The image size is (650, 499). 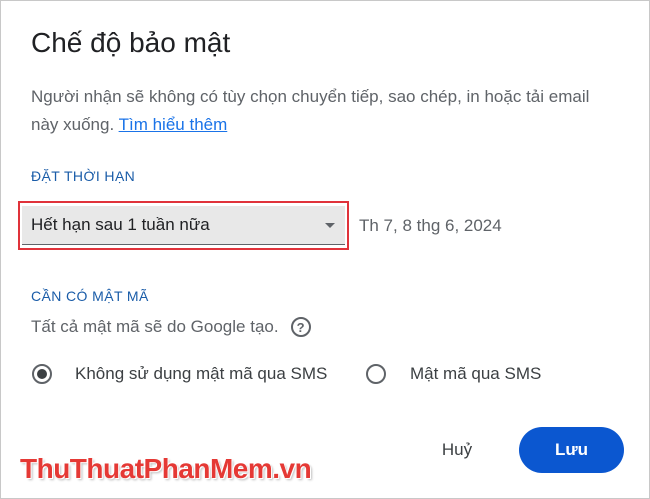 What do you see at coordinates (42, 374) in the screenshot?
I see `radio-checked-icon` at bounding box center [42, 374].